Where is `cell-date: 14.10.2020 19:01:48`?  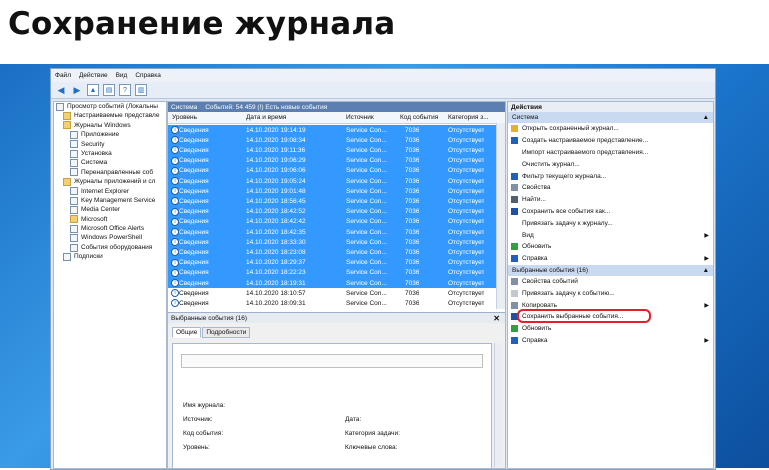
cell-date: 14.10.2020 19:01:48 is located at coordinates (276, 191).